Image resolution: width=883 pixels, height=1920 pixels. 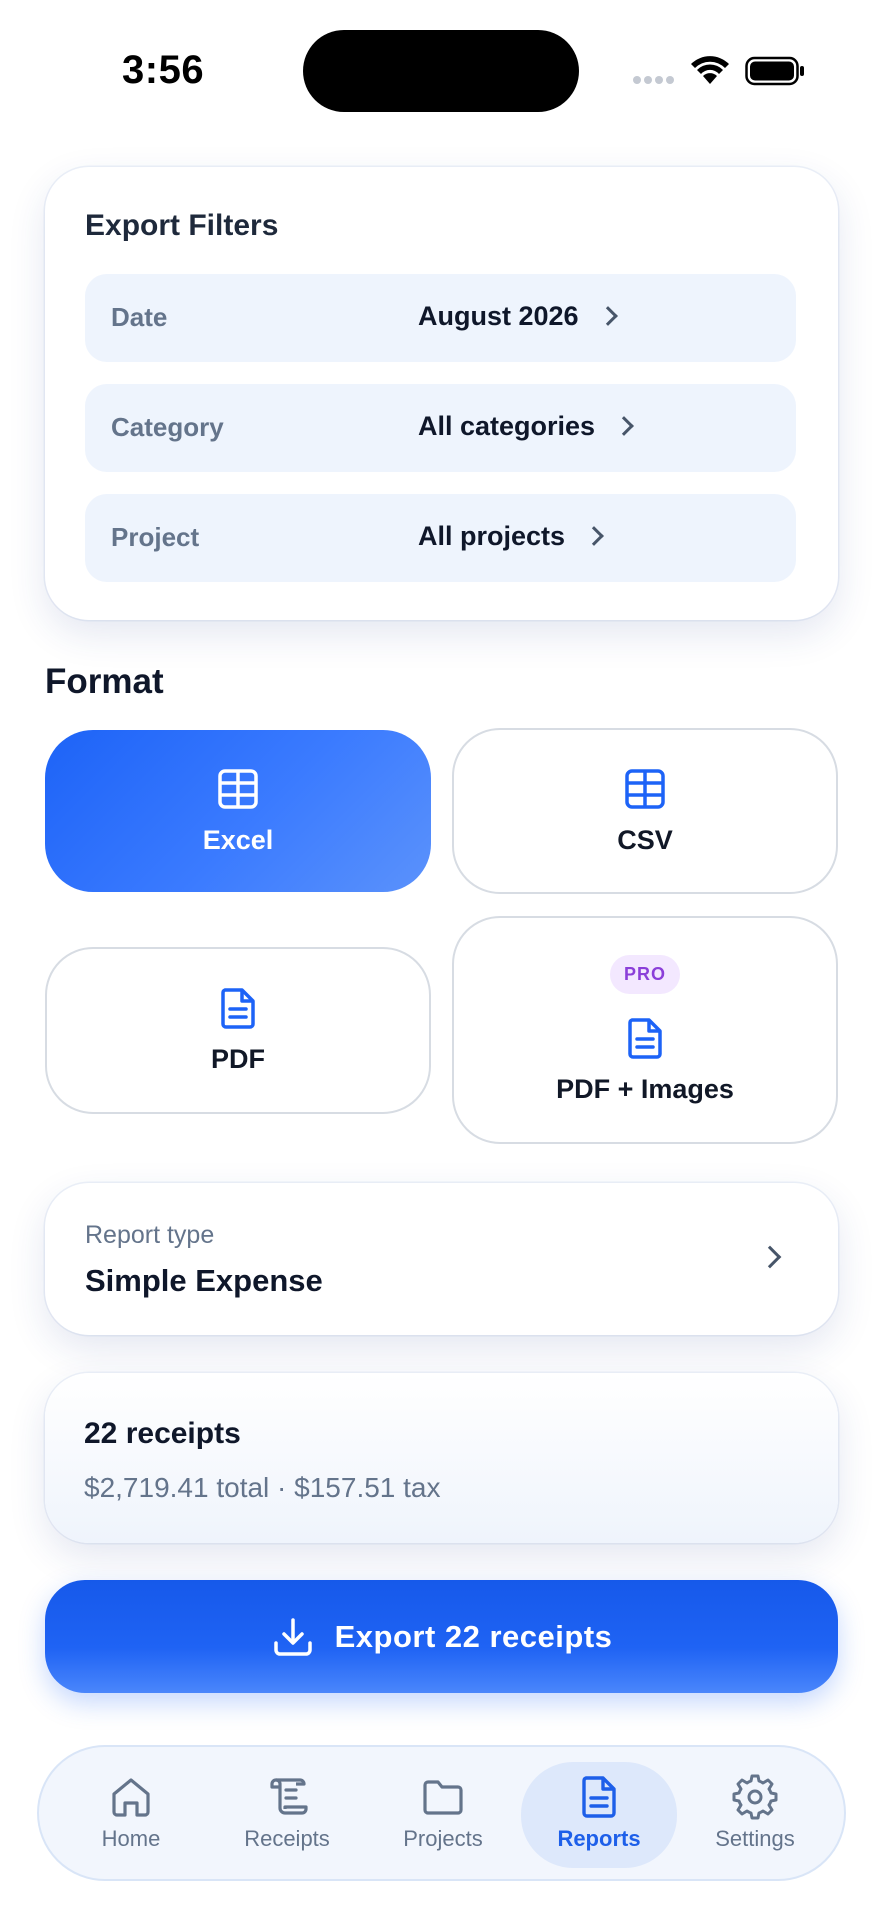 I want to click on format-option-csv: CSV, so click(x=645, y=811).